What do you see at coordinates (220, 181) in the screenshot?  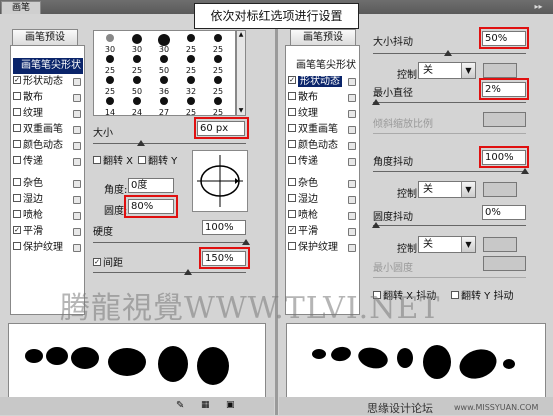 I see `angle-roundness-widget` at bounding box center [220, 181].